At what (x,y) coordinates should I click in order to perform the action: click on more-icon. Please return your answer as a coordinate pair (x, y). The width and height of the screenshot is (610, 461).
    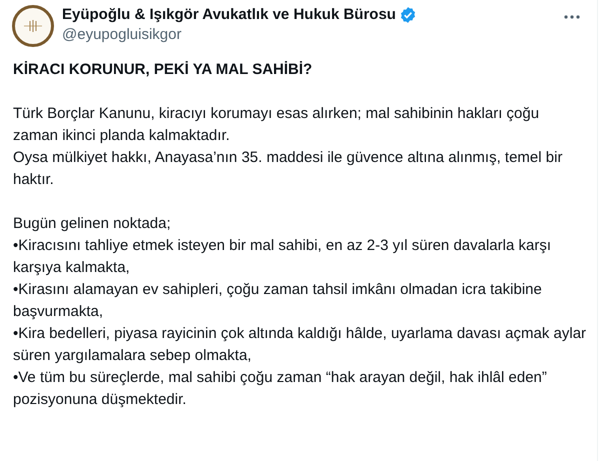
    Looking at the image, I should click on (572, 17).